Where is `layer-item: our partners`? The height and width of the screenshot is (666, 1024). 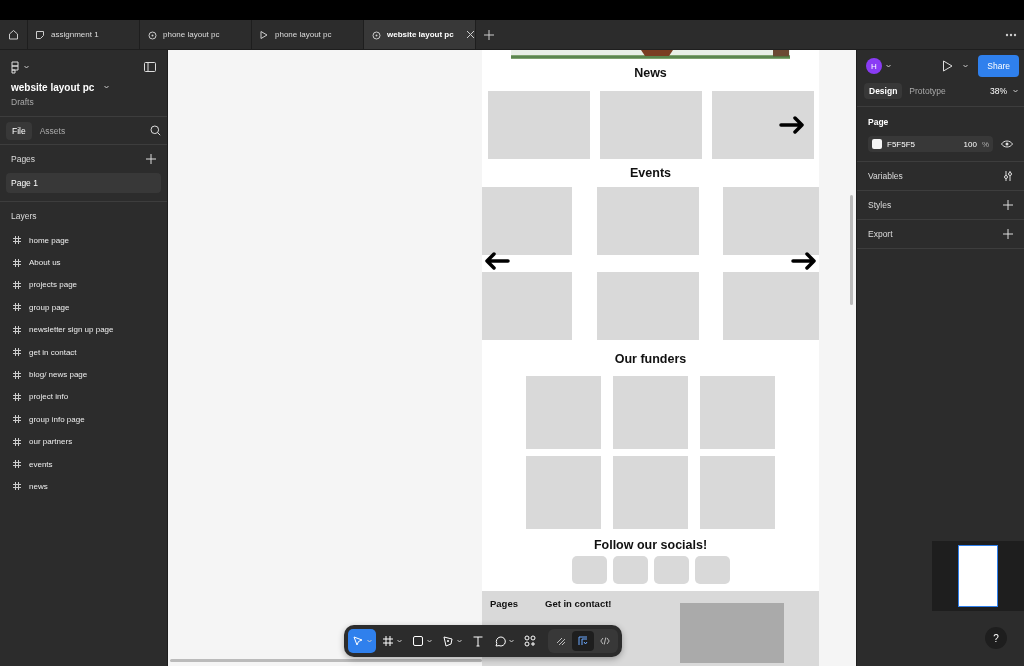 layer-item: our partners is located at coordinates (51, 442).